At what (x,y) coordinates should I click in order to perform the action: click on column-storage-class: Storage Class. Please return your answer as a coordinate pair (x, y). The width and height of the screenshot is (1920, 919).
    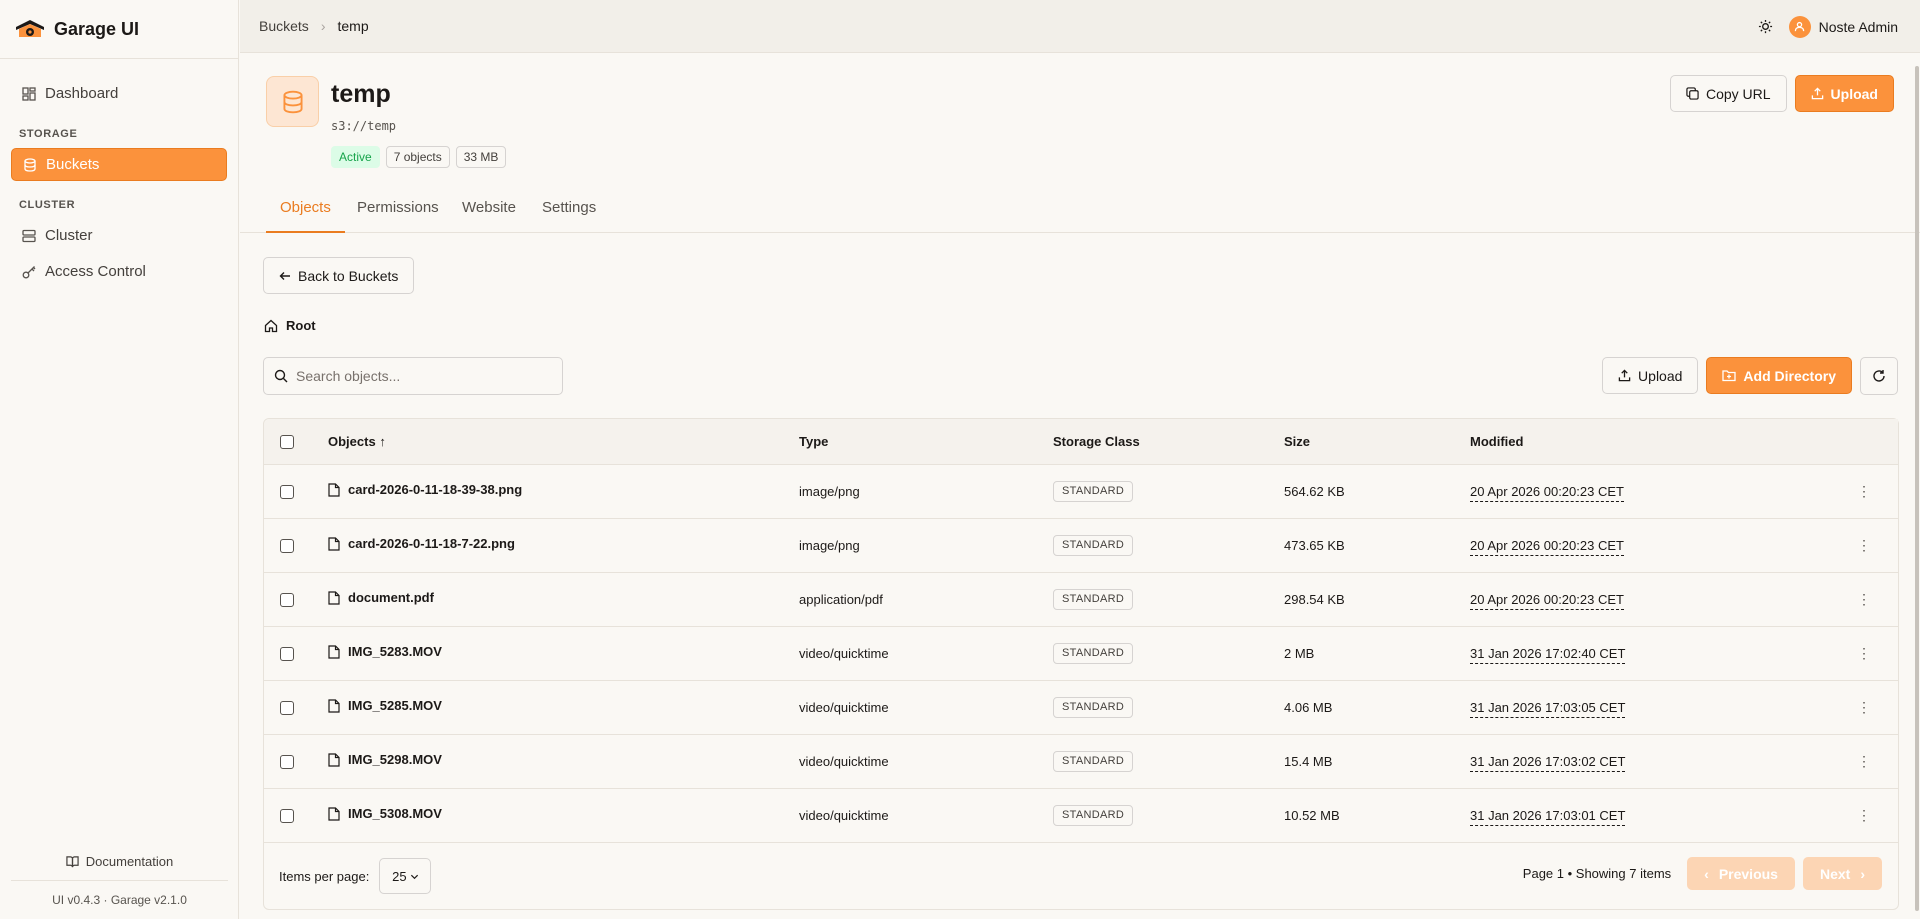
    Looking at the image, I should click on (1168, 442).